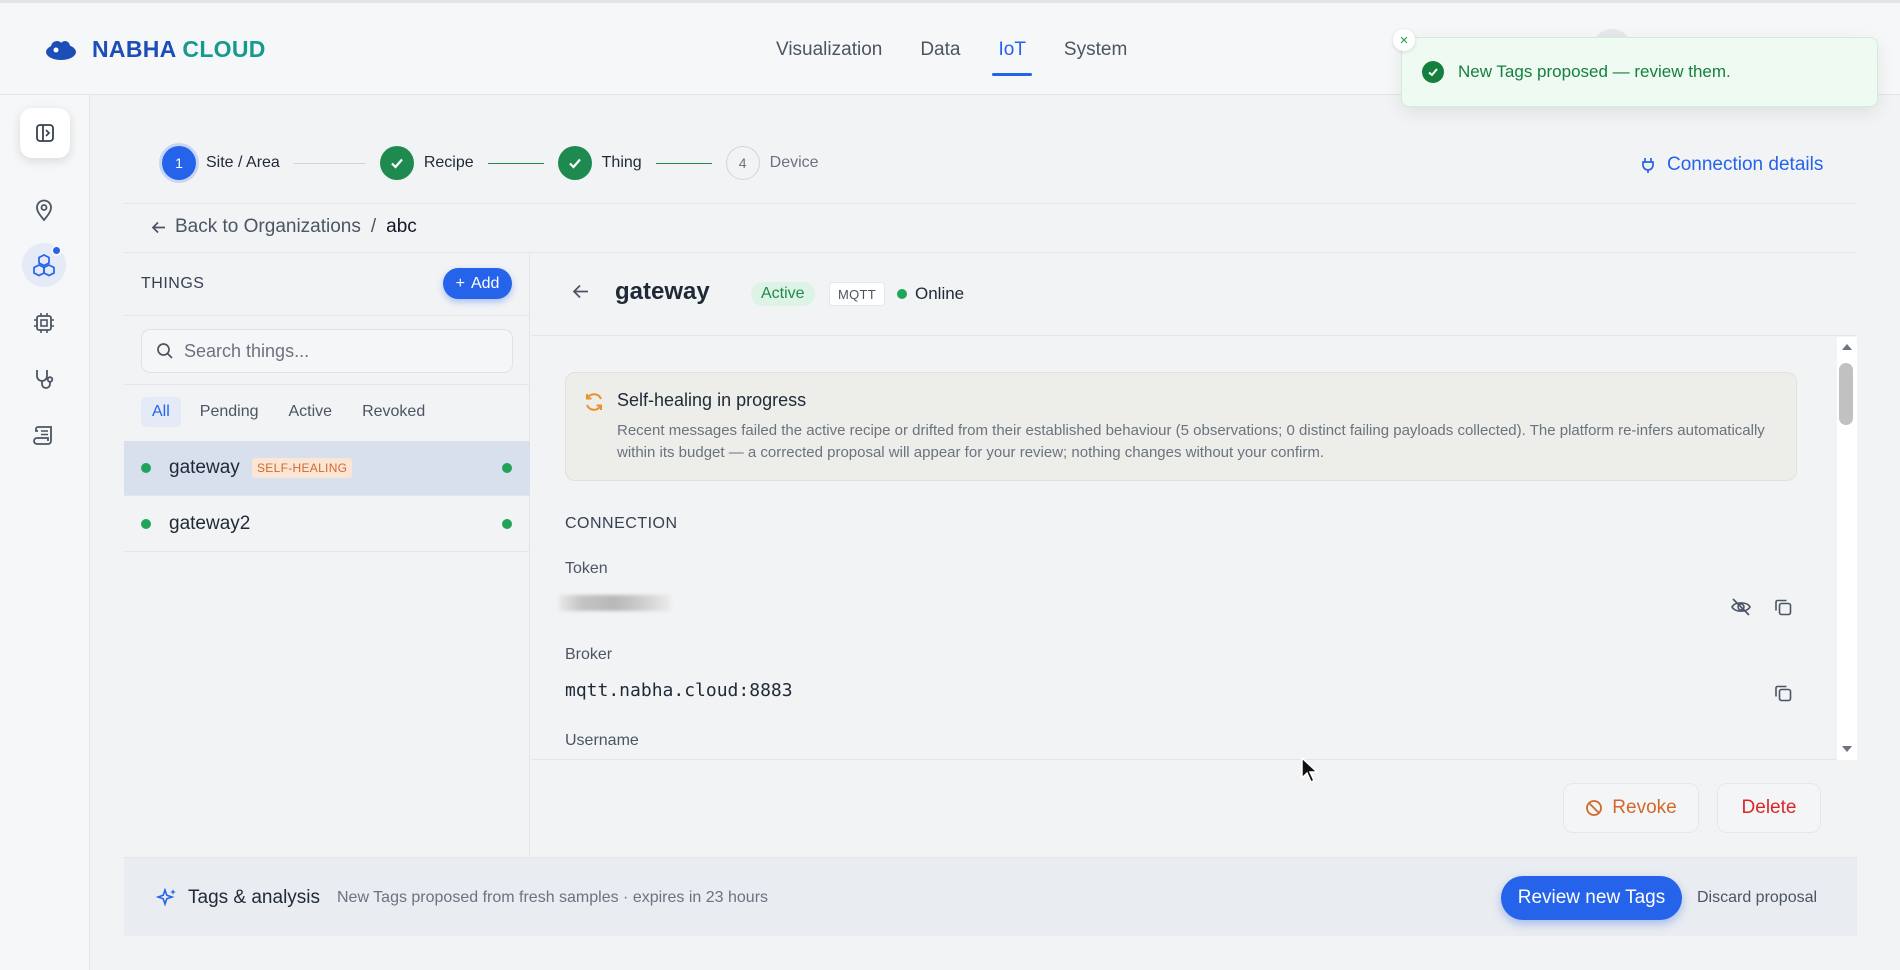 Image resolution: width=1900 pixels, height=970 pixels. What do you see at coordinates (1757, 898) in the screenshot?
I see `discard-proposal-button: Discard proposal` at bounding box center [1757, 898].